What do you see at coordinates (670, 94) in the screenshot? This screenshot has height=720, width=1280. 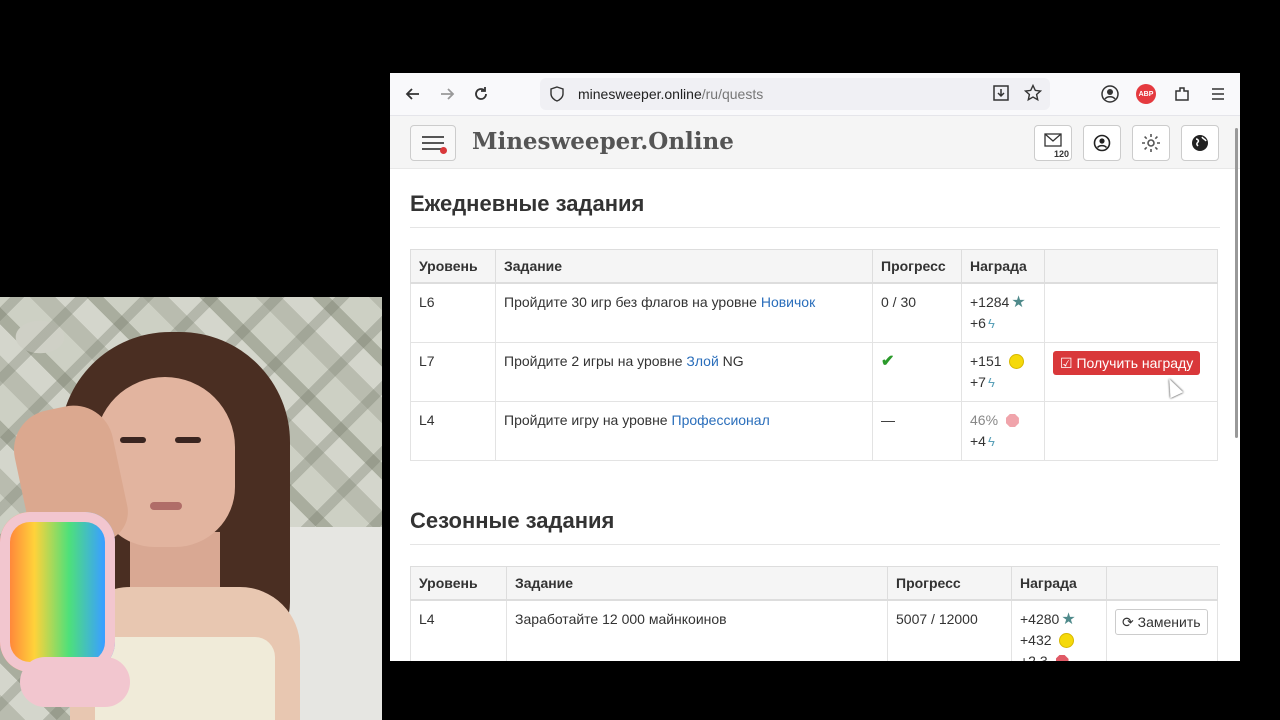 I see `url-text: minesweeper.online/ru/quests` at bounding box center [670, 94].